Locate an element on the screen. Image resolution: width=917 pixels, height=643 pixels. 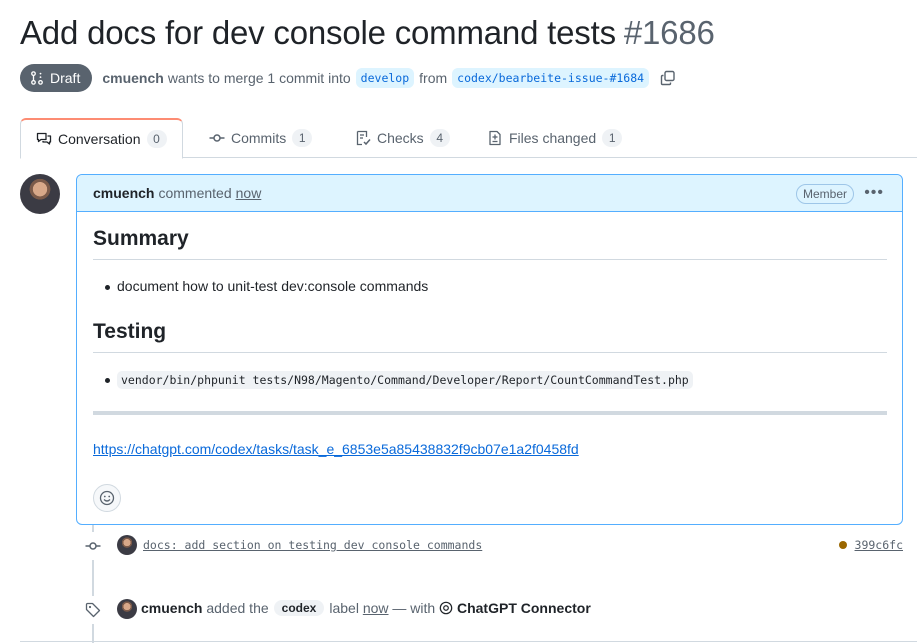
pr-author: cmuench is located at coordinates (132, 78).